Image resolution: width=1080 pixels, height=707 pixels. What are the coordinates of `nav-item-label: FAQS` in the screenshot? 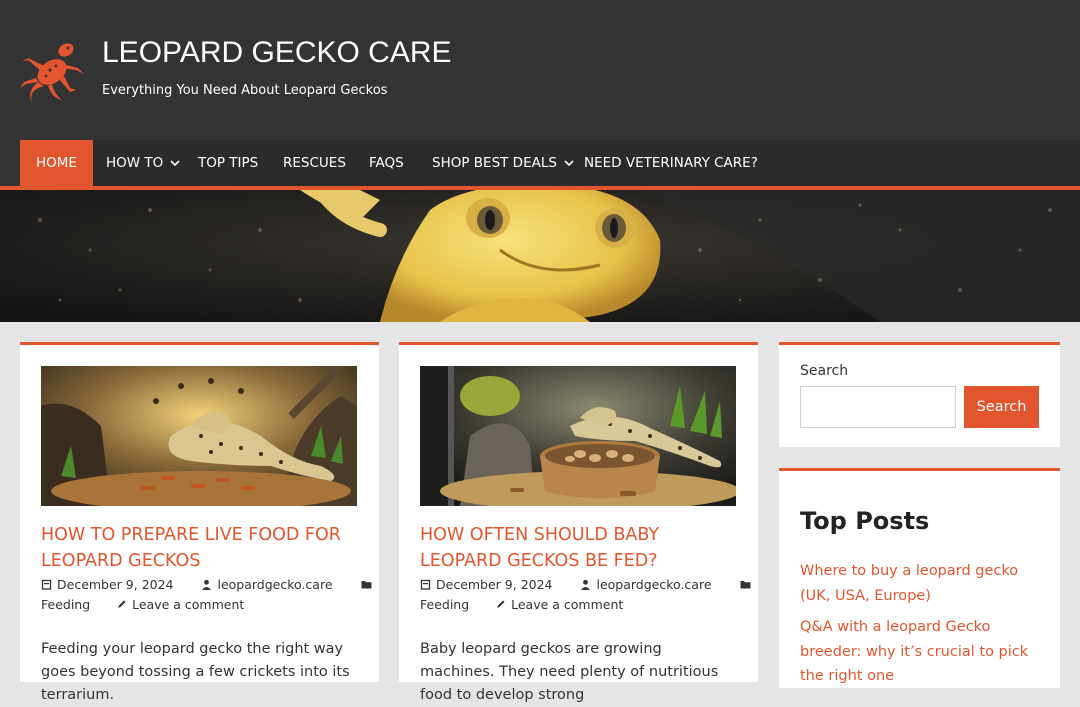 It's located at (386, 163).